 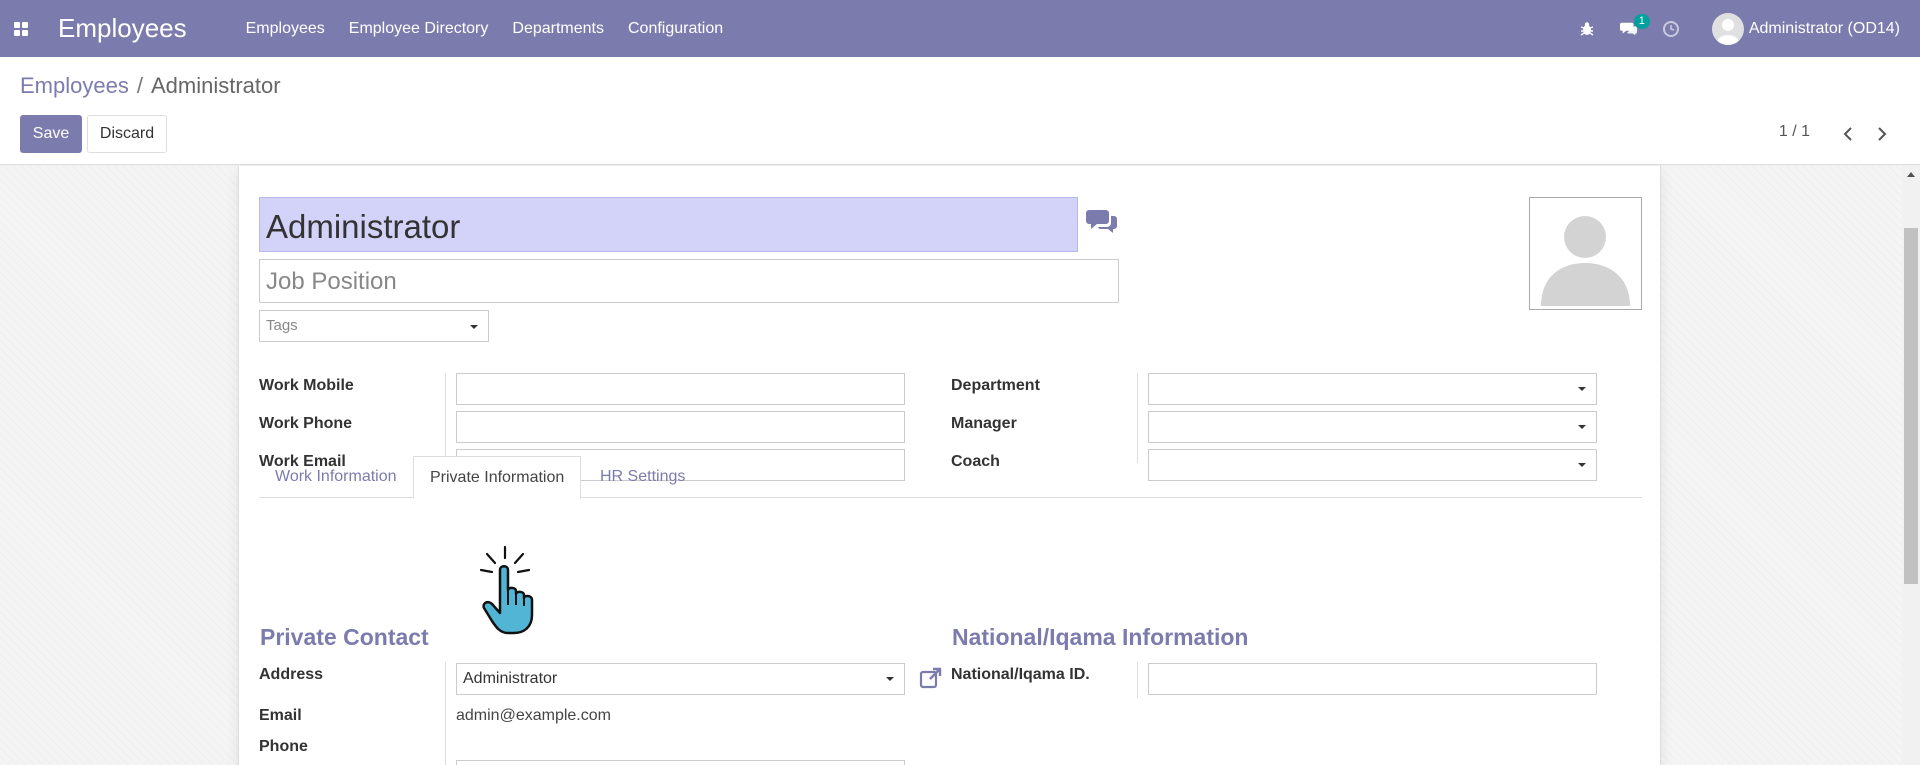 What do you see at coordinates (1911, 406) in the screenshot?
I see `scrollbar-thumb` at bounding box center [1911, 406].